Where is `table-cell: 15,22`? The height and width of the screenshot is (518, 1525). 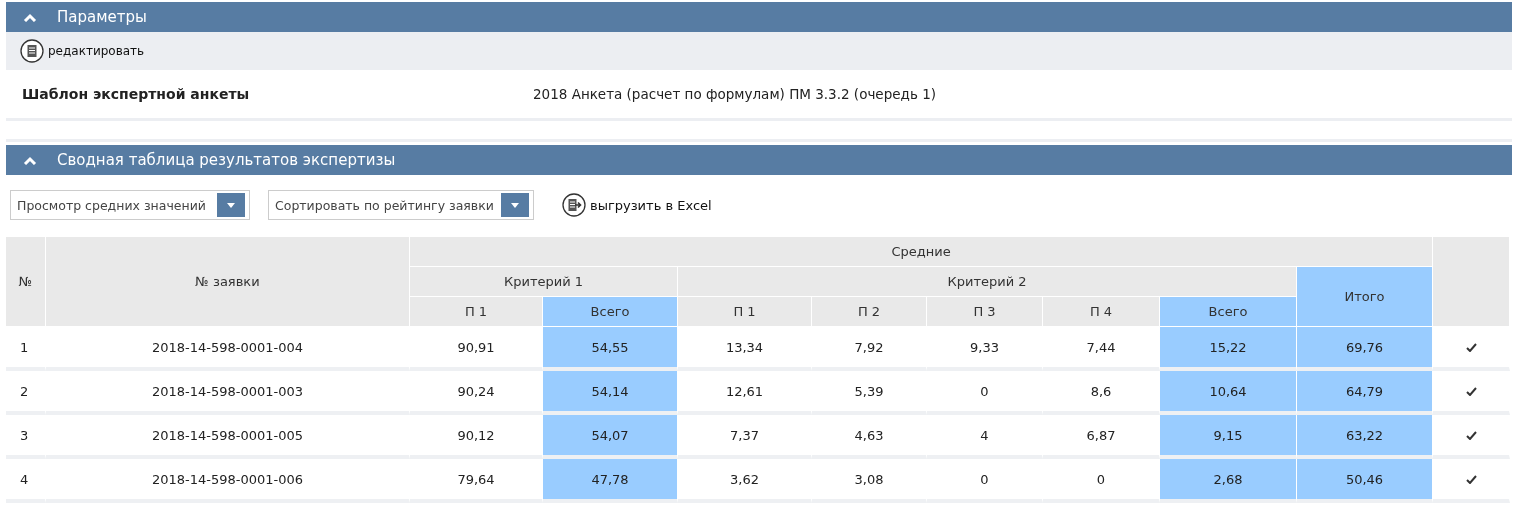 table-cell: 15,22 is located at coordinates (1228, 349).